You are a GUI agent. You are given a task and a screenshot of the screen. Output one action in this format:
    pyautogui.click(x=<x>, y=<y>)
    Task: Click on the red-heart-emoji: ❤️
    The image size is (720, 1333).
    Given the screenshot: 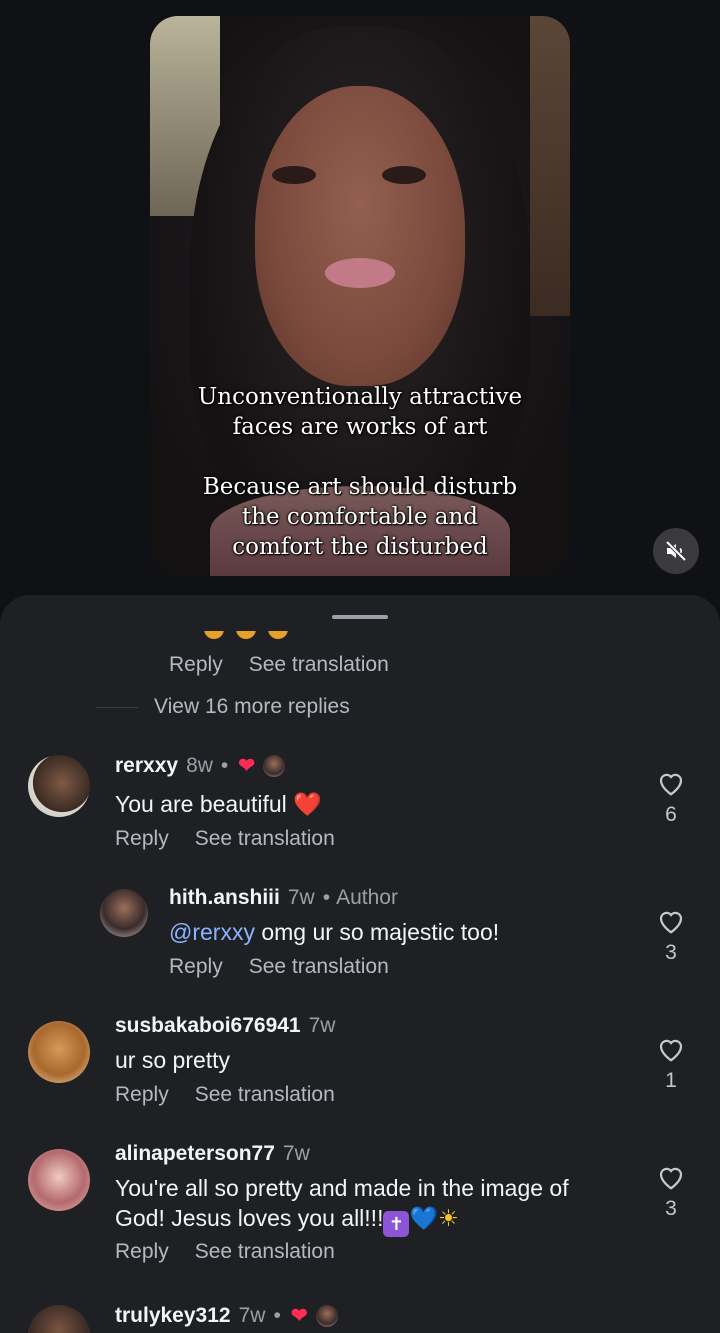 What is the action you would take?
    pyautogui.click(x=307, y=804)
    